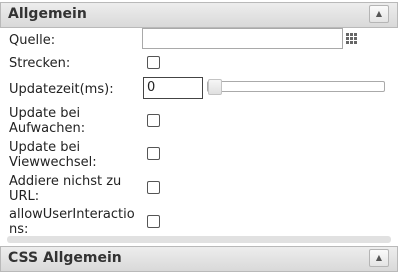 The width and height of the screenshot is (406, 272). What do you see at coordinates (72, 214) in the screenshot?
I see `allow-user-interactions-label-line1: allowUserInteractio` at bounding box center [72, 214].